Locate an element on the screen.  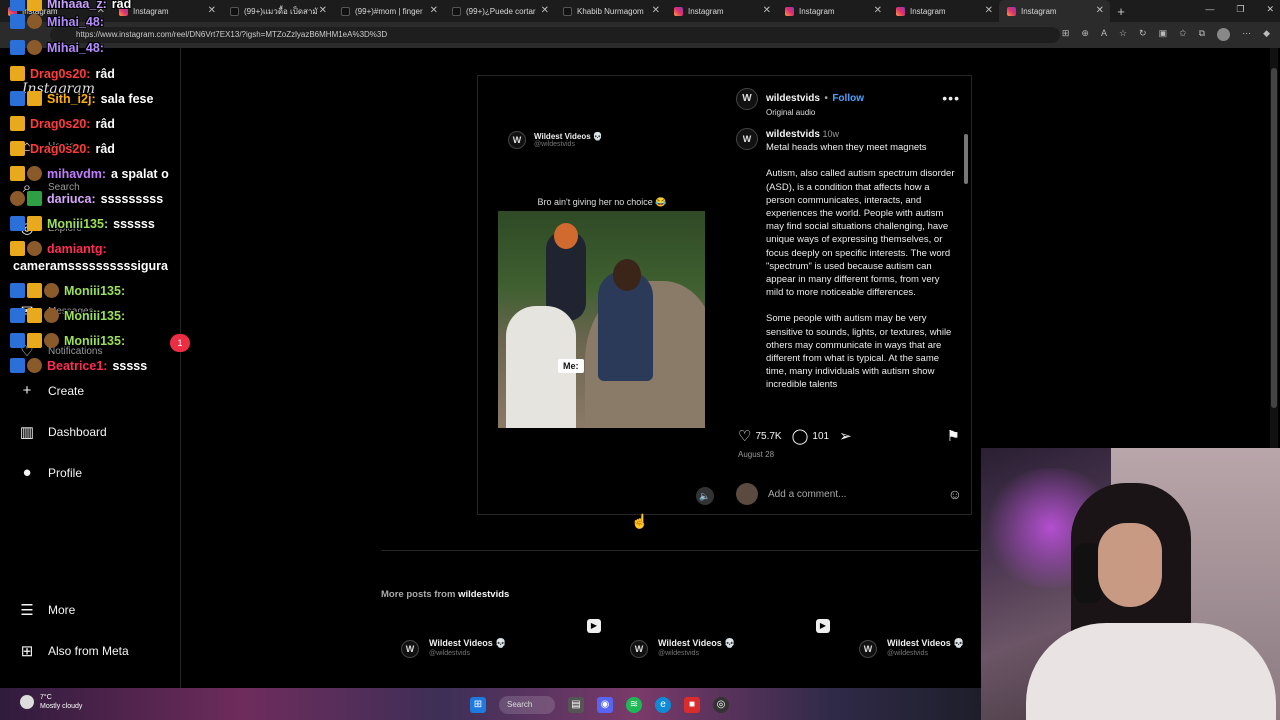
share-icon: ➢ is located at coordinates (845, 436).